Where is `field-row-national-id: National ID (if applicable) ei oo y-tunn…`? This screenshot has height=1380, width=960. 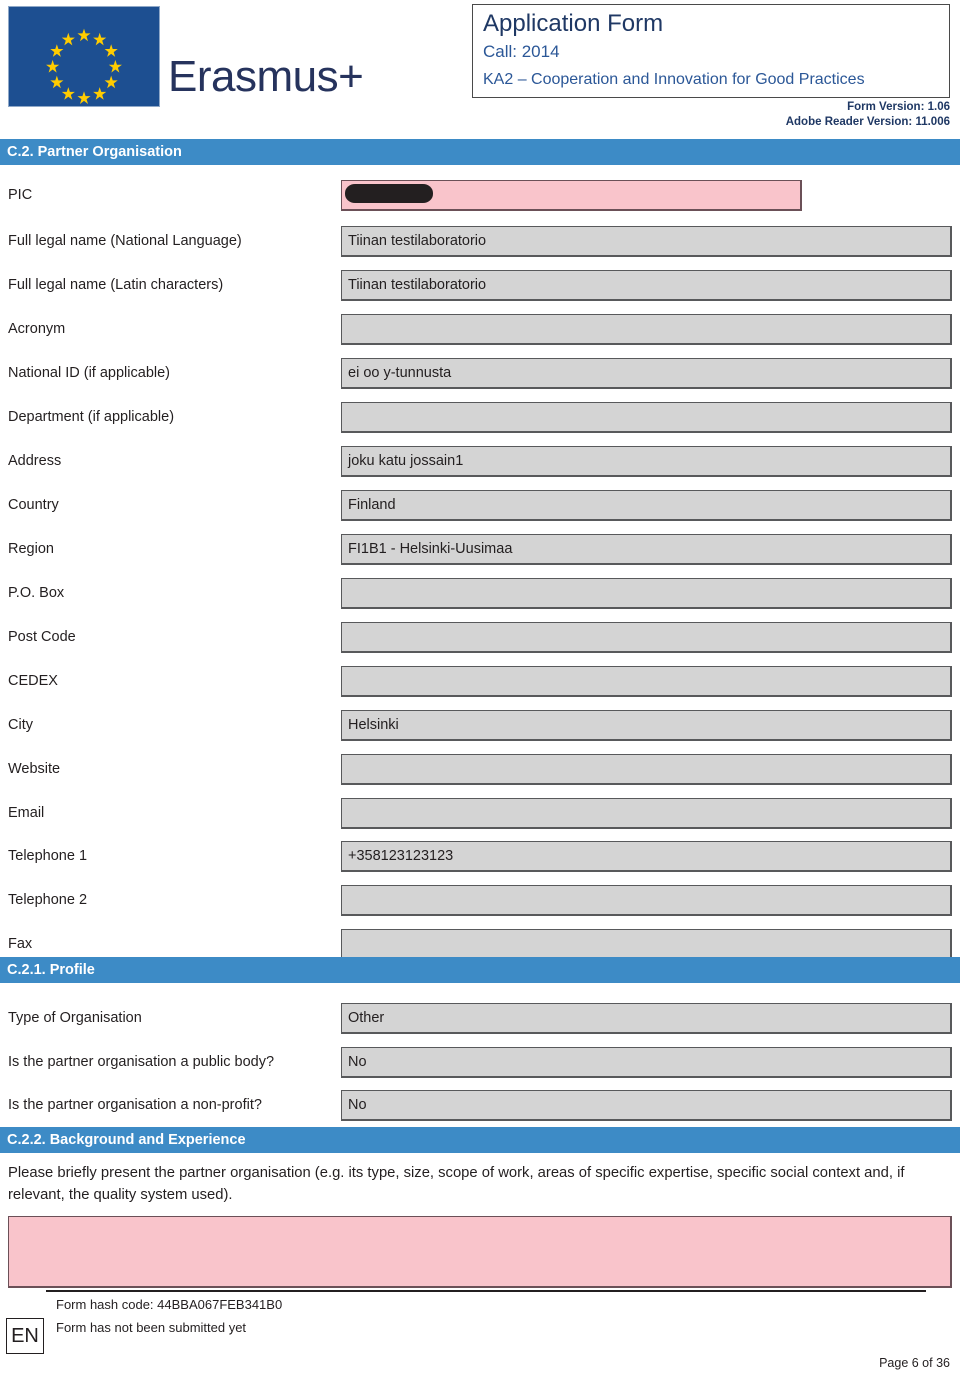
field-row-national-id: National ID (if applicable) ei oo y-tunn… is located at coordinates (480, 375).